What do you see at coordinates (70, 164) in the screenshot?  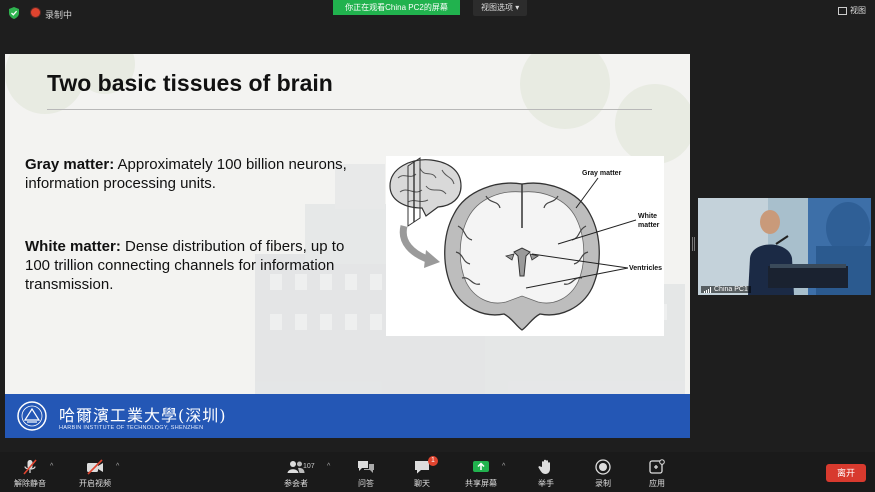 I see `gray-matter-term: Gray matter:` at bounding box center [70, 164].